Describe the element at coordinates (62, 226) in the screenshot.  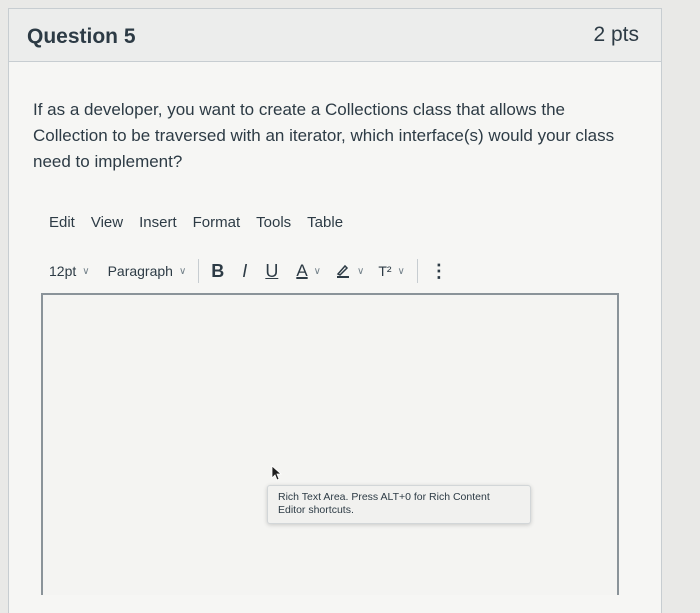
I see `menu-edit: Edit` at that location.